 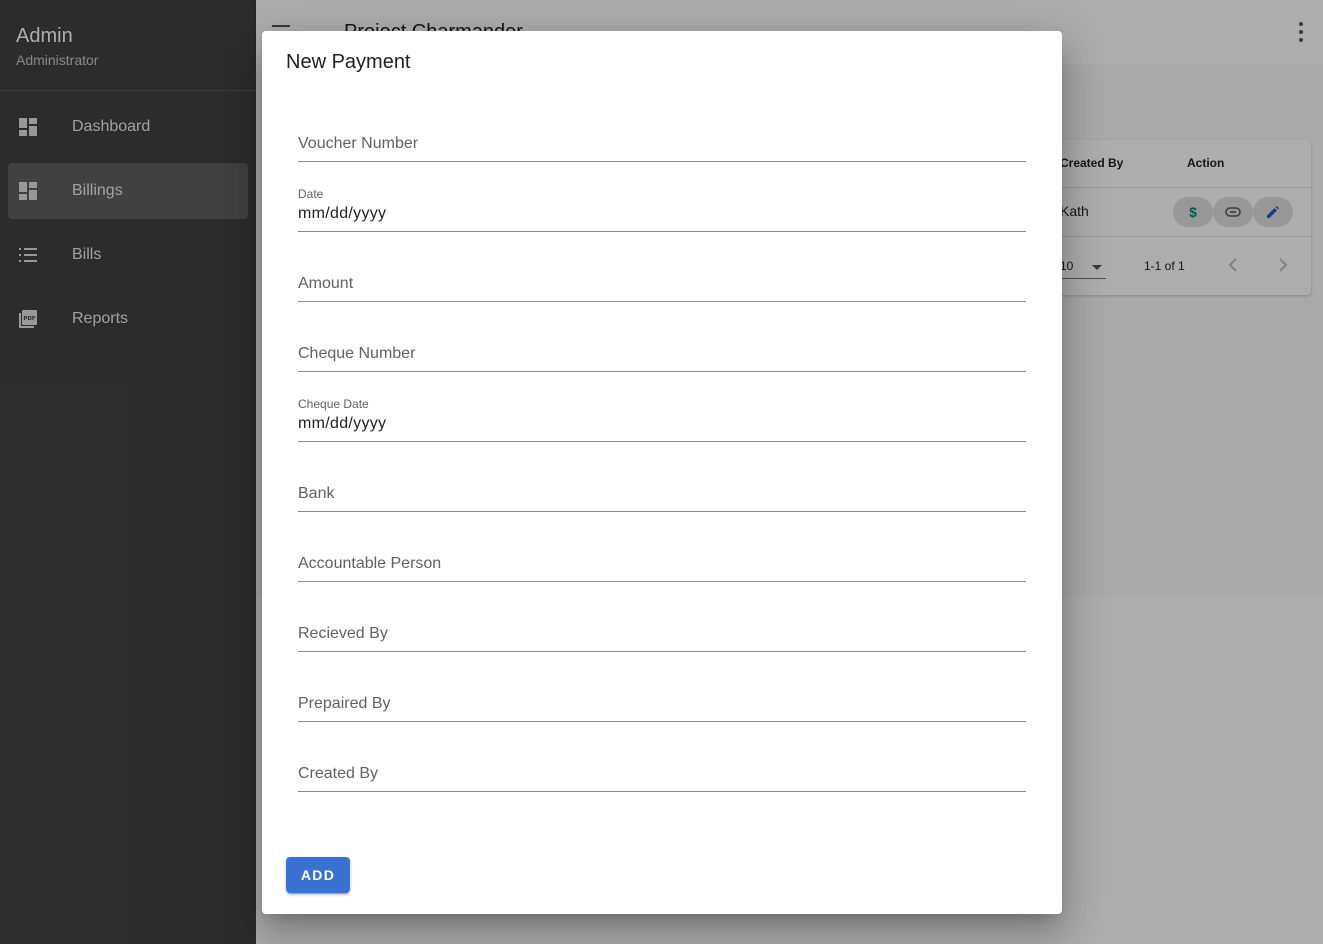 What do you see at coordinates (344, 703) in the screenshot?
I see `prepaired-by-label: Prepaired By` at bounding box center [344, 703].